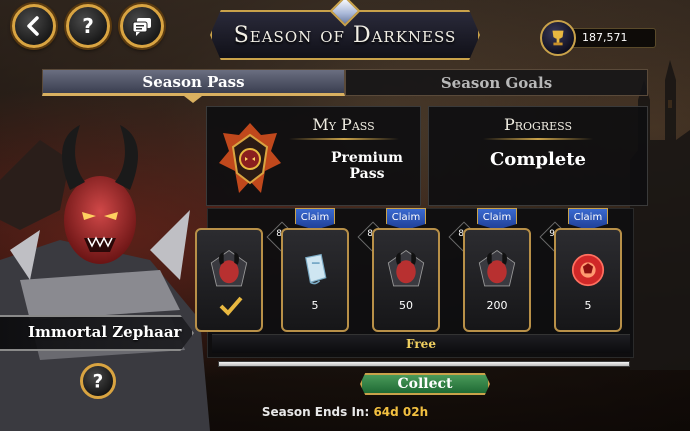 This screenshot has width=690, height=431. I want to click on progress-title: Progress, so click(538, 124).